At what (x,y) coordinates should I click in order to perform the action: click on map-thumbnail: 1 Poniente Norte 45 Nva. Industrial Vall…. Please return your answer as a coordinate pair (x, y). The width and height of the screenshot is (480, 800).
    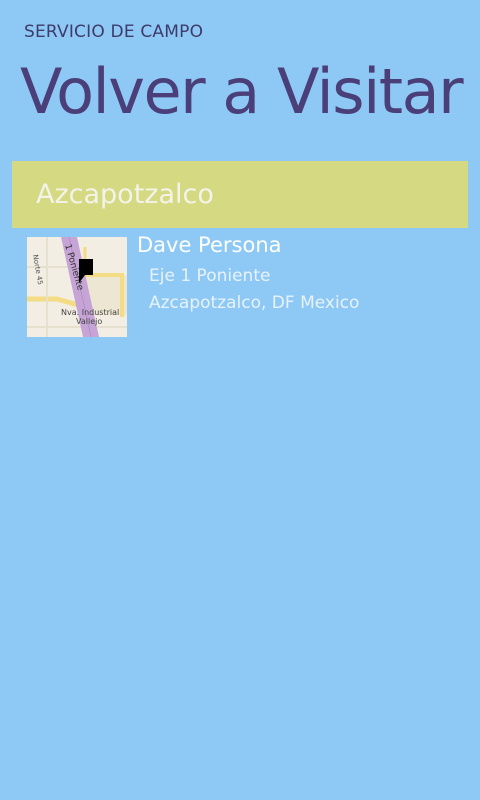
    Looking at the image, I should click on (77, 287).